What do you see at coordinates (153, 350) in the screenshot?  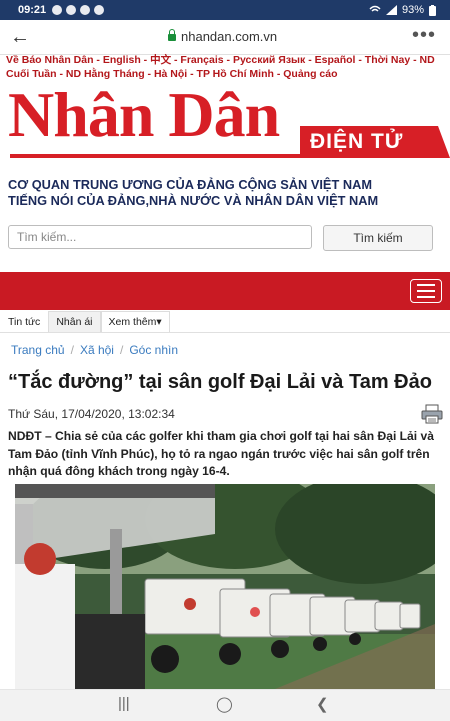 I see `breadcrumb-subsection: Góc nhìn` at bounding box center [153, 350].